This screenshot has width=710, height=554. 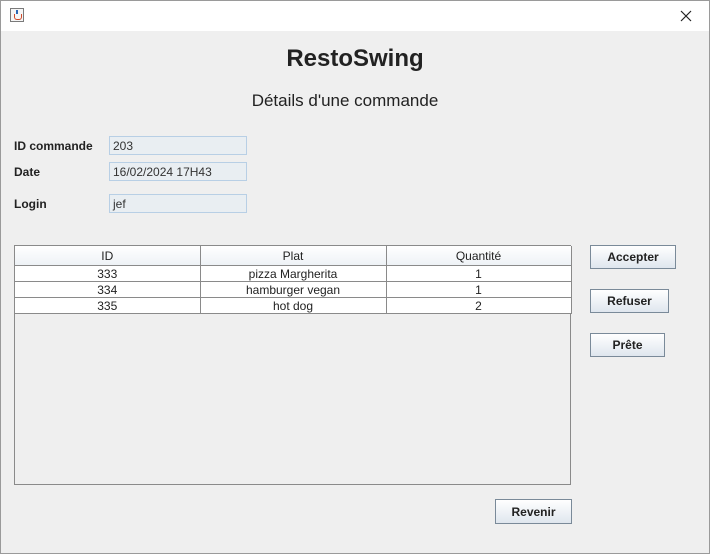 What do you see at coordinates (17, 15) in the screenshot?
I see `java-cup-icon` at bounding box center [17, 15].